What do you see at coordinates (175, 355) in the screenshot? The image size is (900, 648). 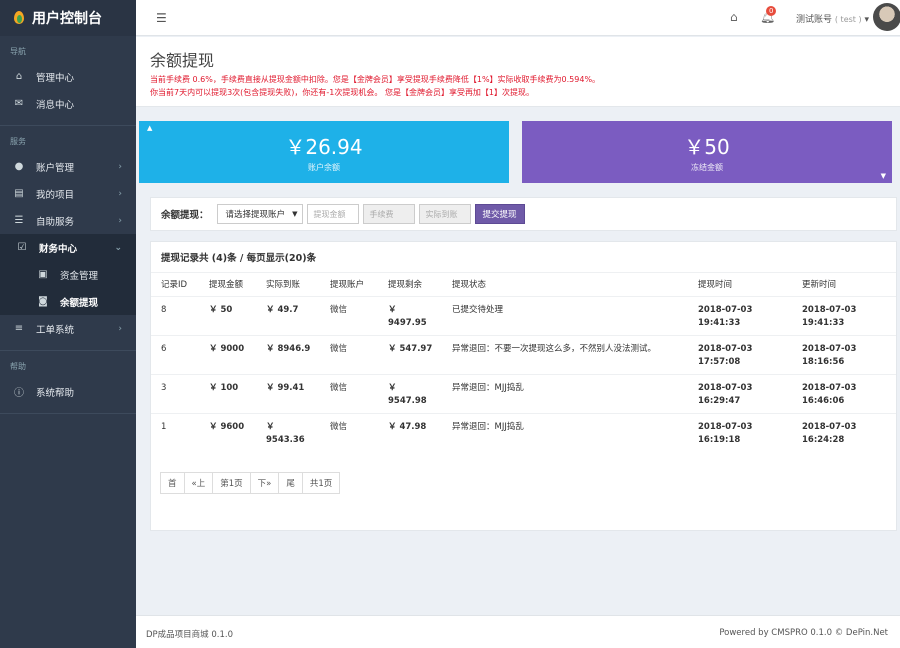 I see `cell-id: 6` at bounding box center [175, 355].